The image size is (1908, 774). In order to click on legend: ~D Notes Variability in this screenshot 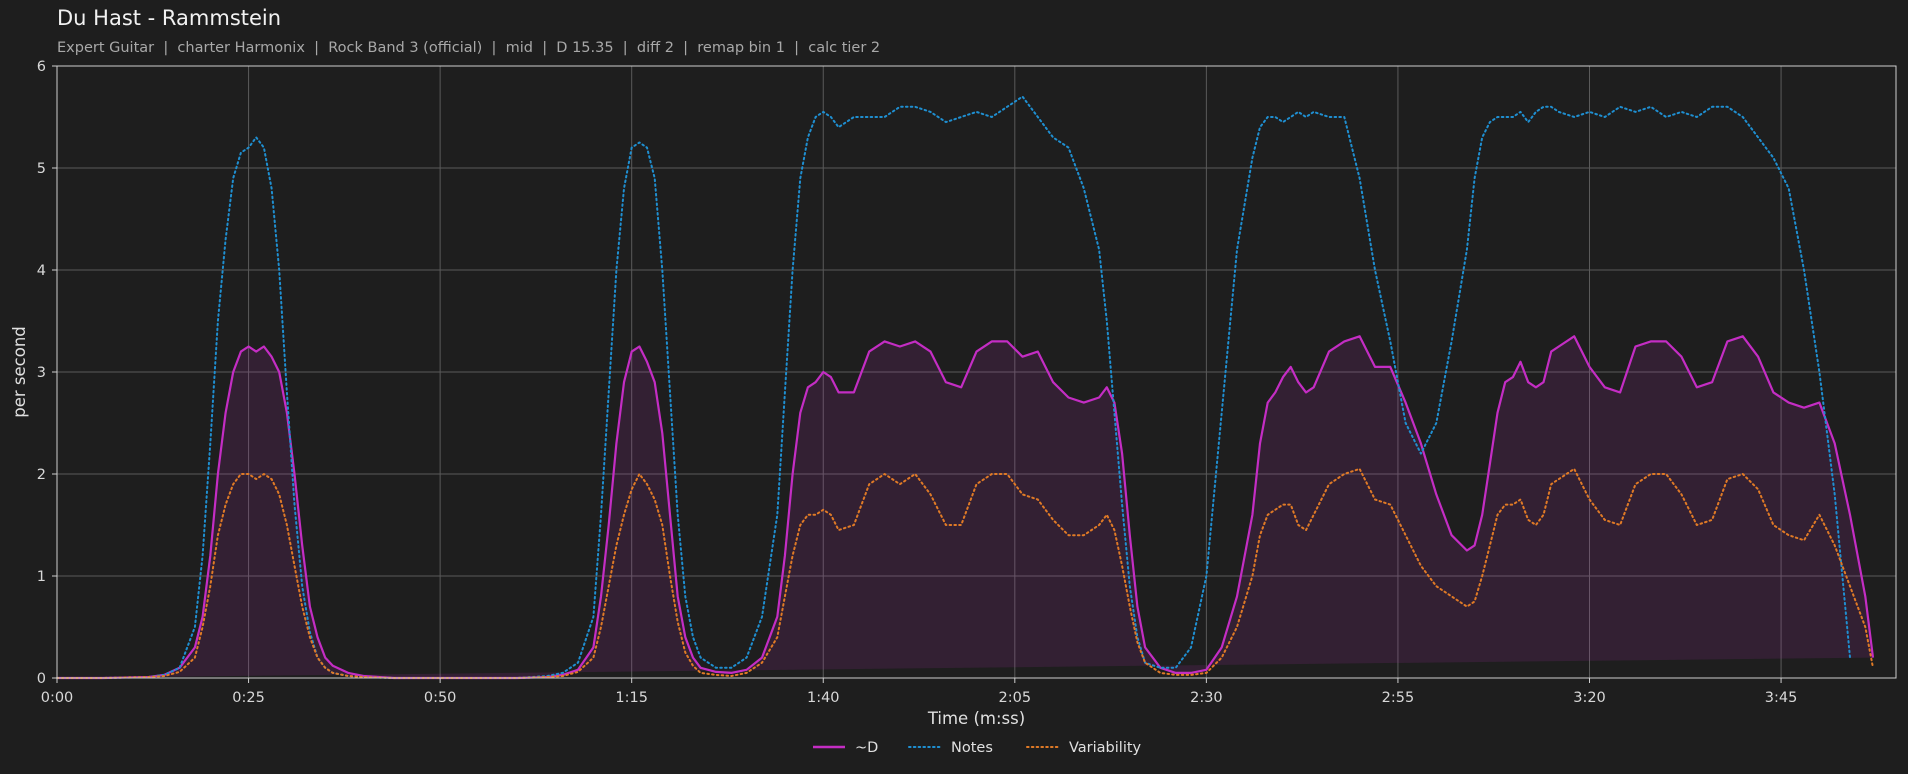, I will do `click(977, 748)`.